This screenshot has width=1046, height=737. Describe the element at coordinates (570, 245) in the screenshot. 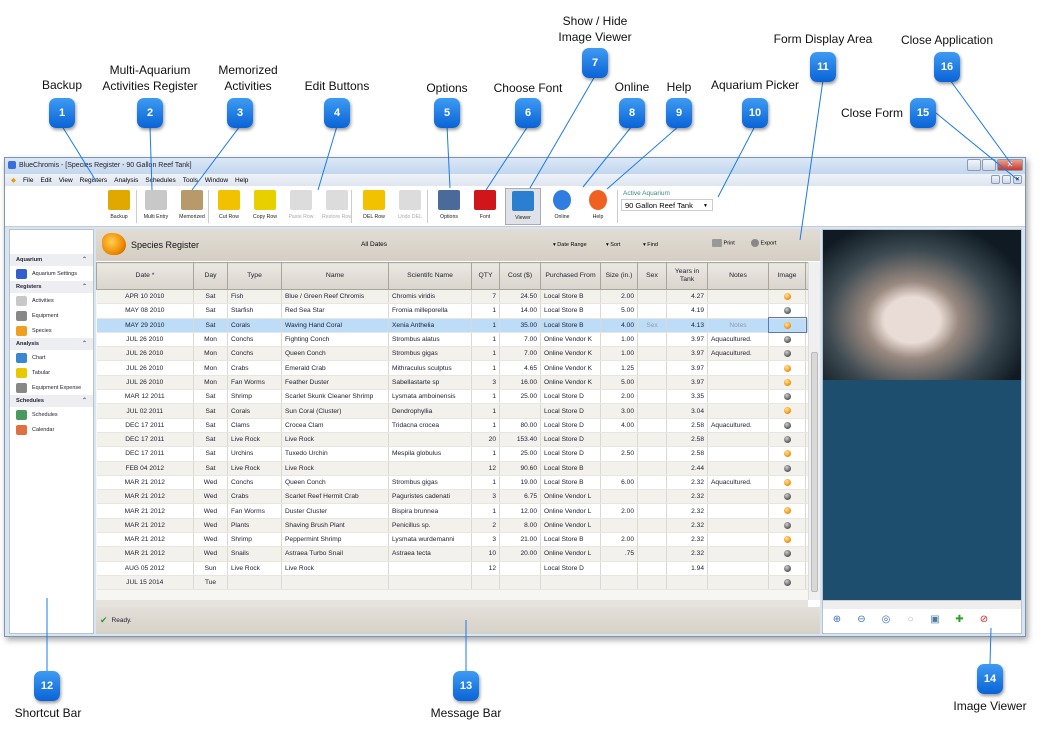

I see `date-range-dropdown: ▾ Date Range` at that location.